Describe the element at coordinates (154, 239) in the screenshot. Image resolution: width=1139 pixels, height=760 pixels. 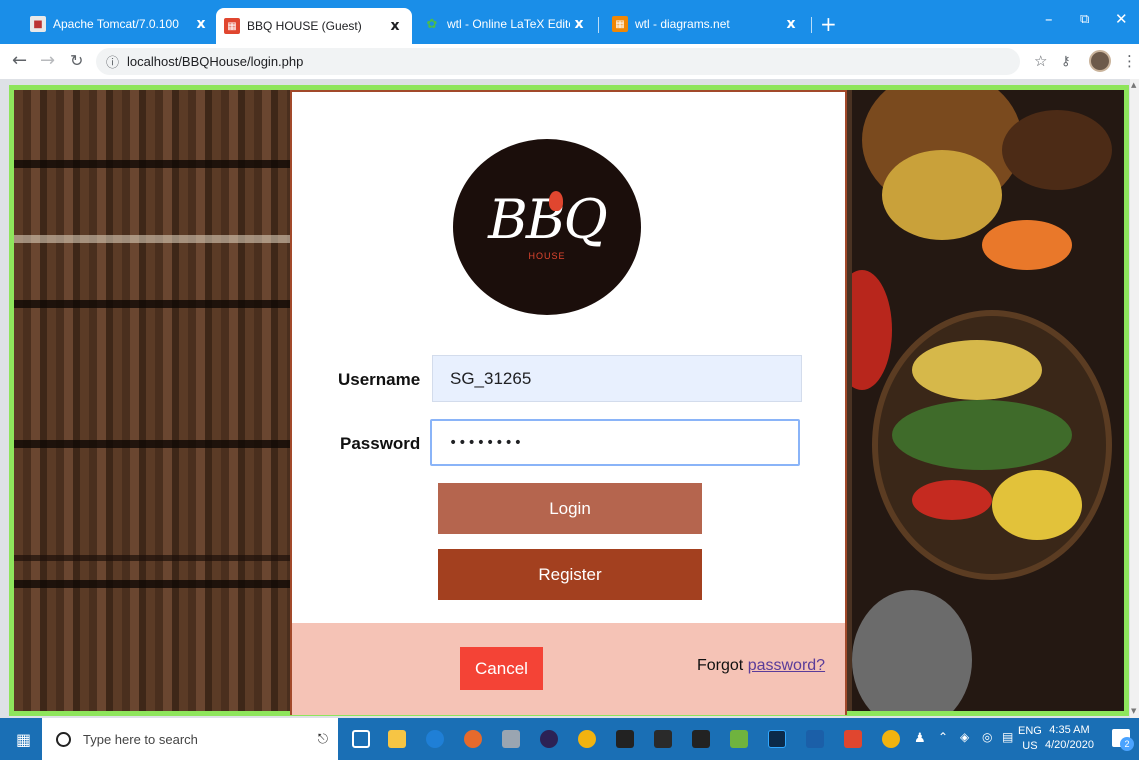
I see `wood-highlight` at that location.